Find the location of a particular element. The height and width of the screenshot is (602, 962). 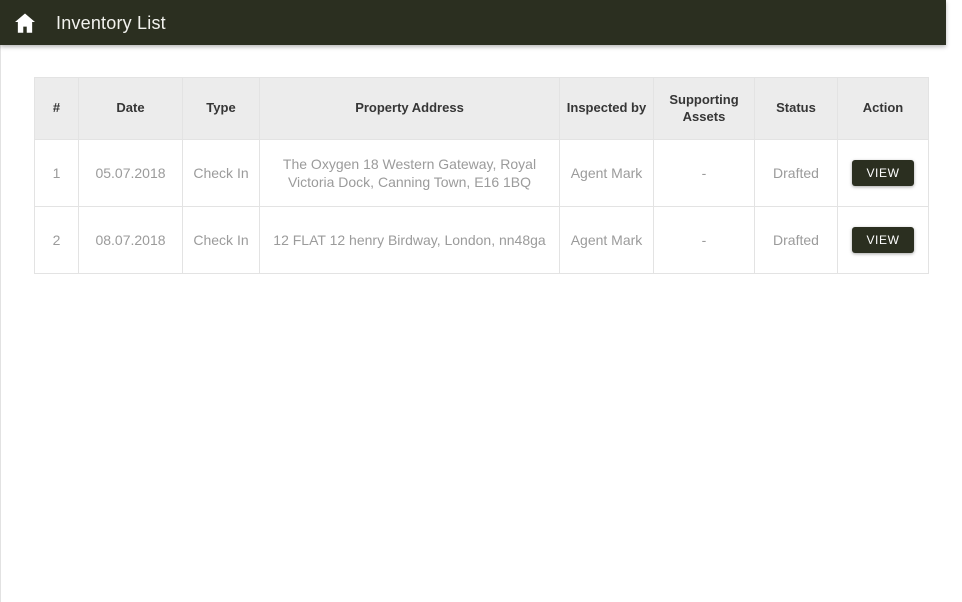

cell-index: 1 is located at coordinates (56, 173).